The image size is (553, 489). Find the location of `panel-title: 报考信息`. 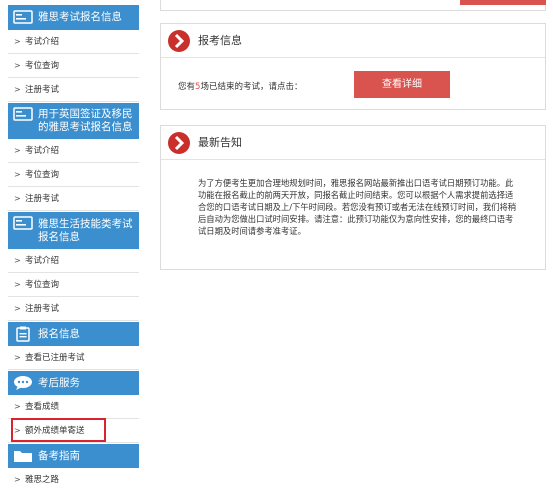

panel-title: 报考信息 is located at coordinates (220, 40).